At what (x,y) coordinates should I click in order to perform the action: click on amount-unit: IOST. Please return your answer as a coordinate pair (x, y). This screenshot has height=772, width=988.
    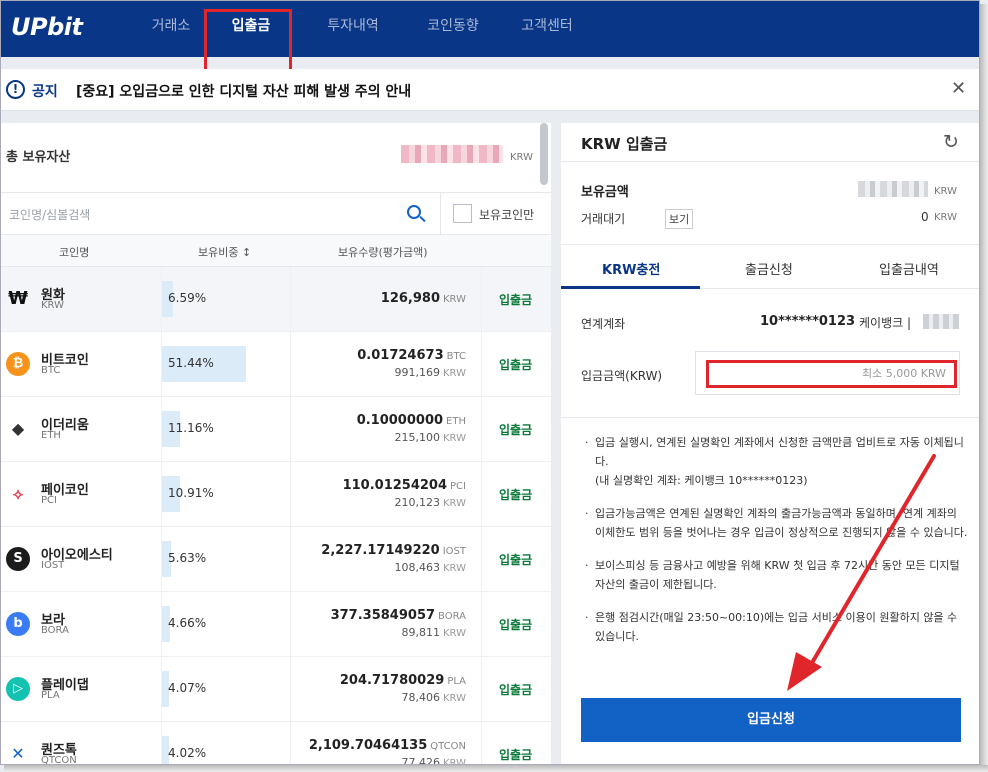
    Looking at the image, I should click on (454, 551).